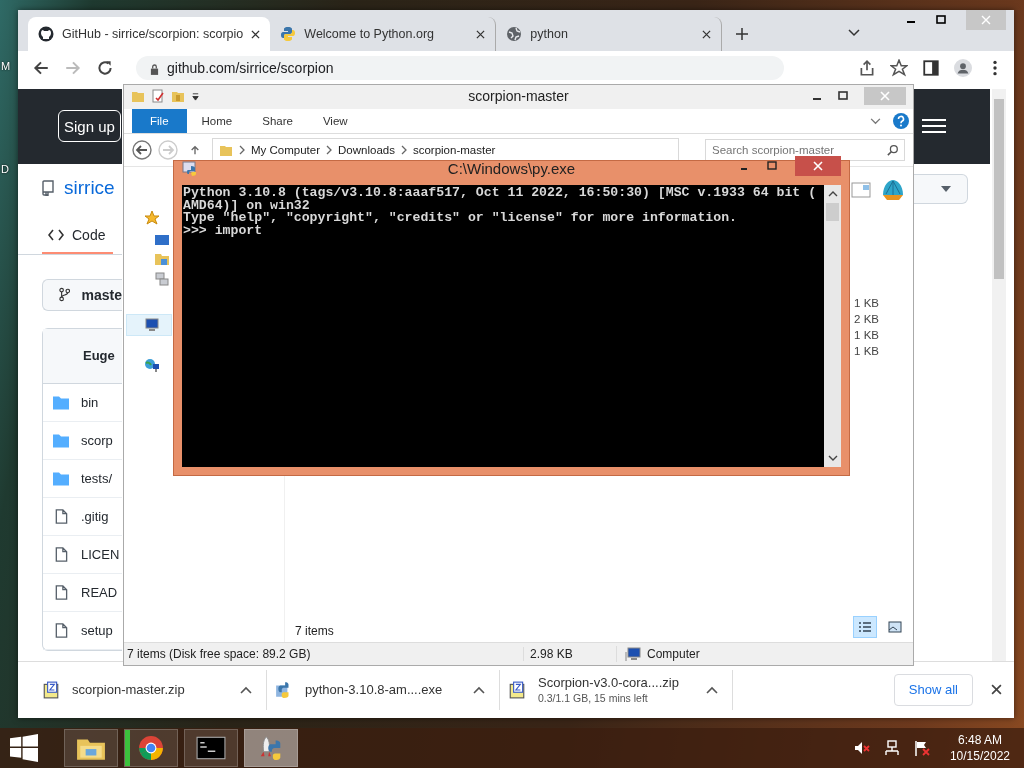 The height and width of the screenshot is (768, 1024). Describe the element at coordinates (616, 689) in the screenshot. I see `download-item: Scorpion-v3.0-cora....zip 0.3/1.1 GB, 15 mins left` at that location.